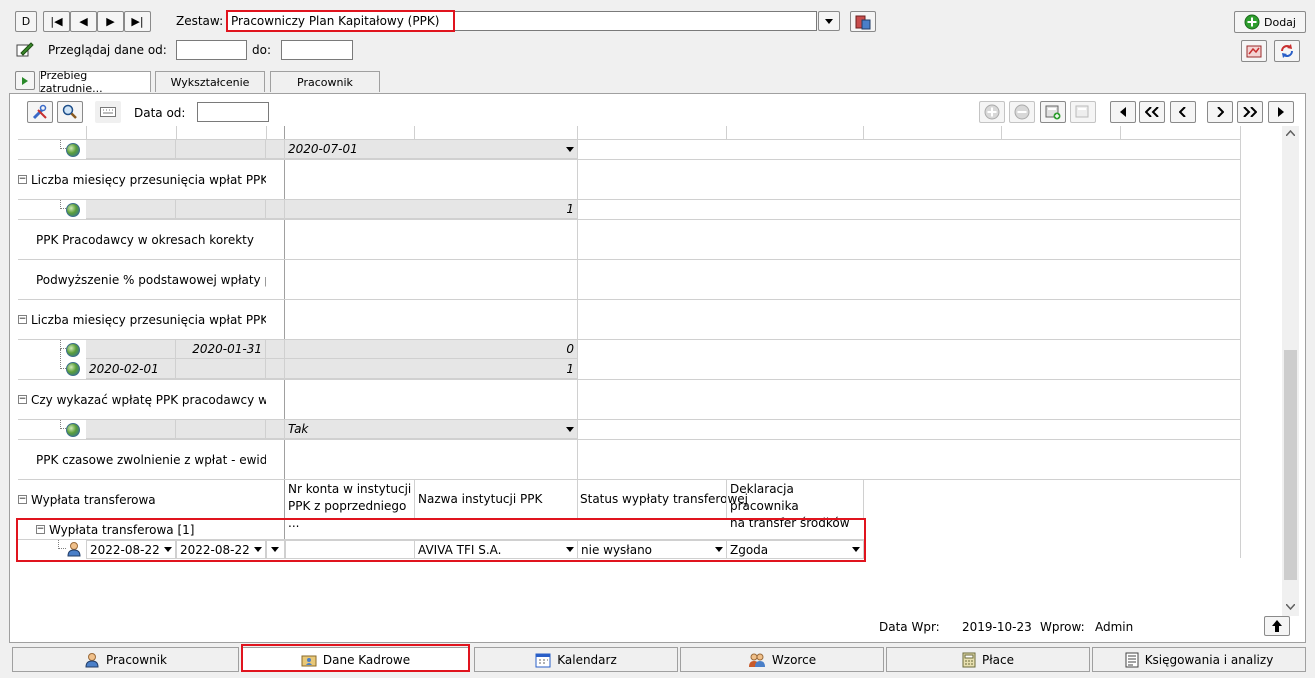 This screenshot has width=1315, height=678. Describe the element at coordinates (577, 323) in the screenshot. I see `grid-sep-col4` at that location.